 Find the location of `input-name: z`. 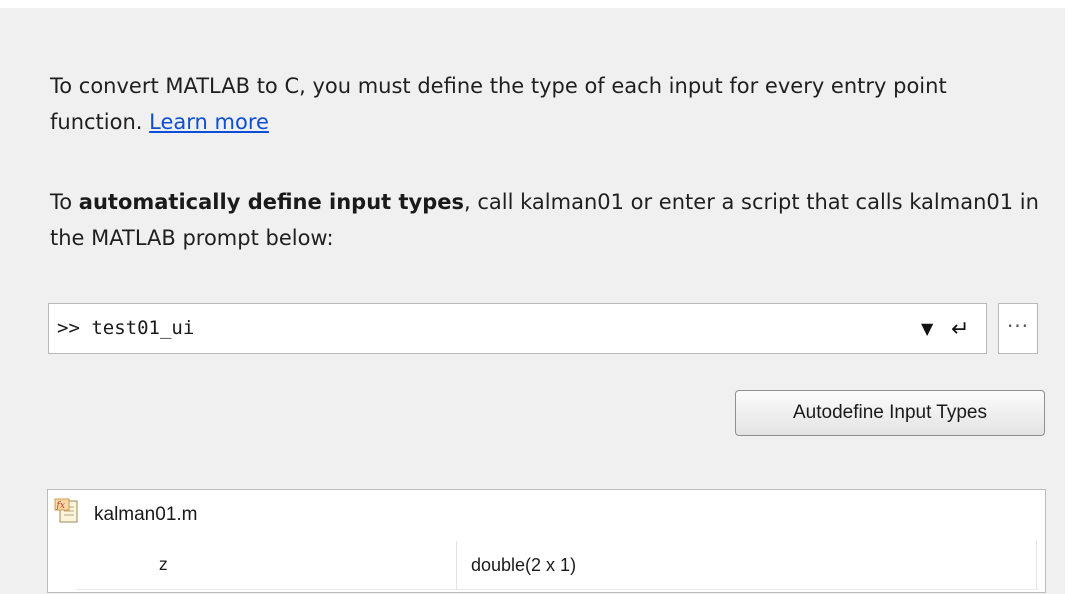

input-name: z is located at coordinates (163, 565).